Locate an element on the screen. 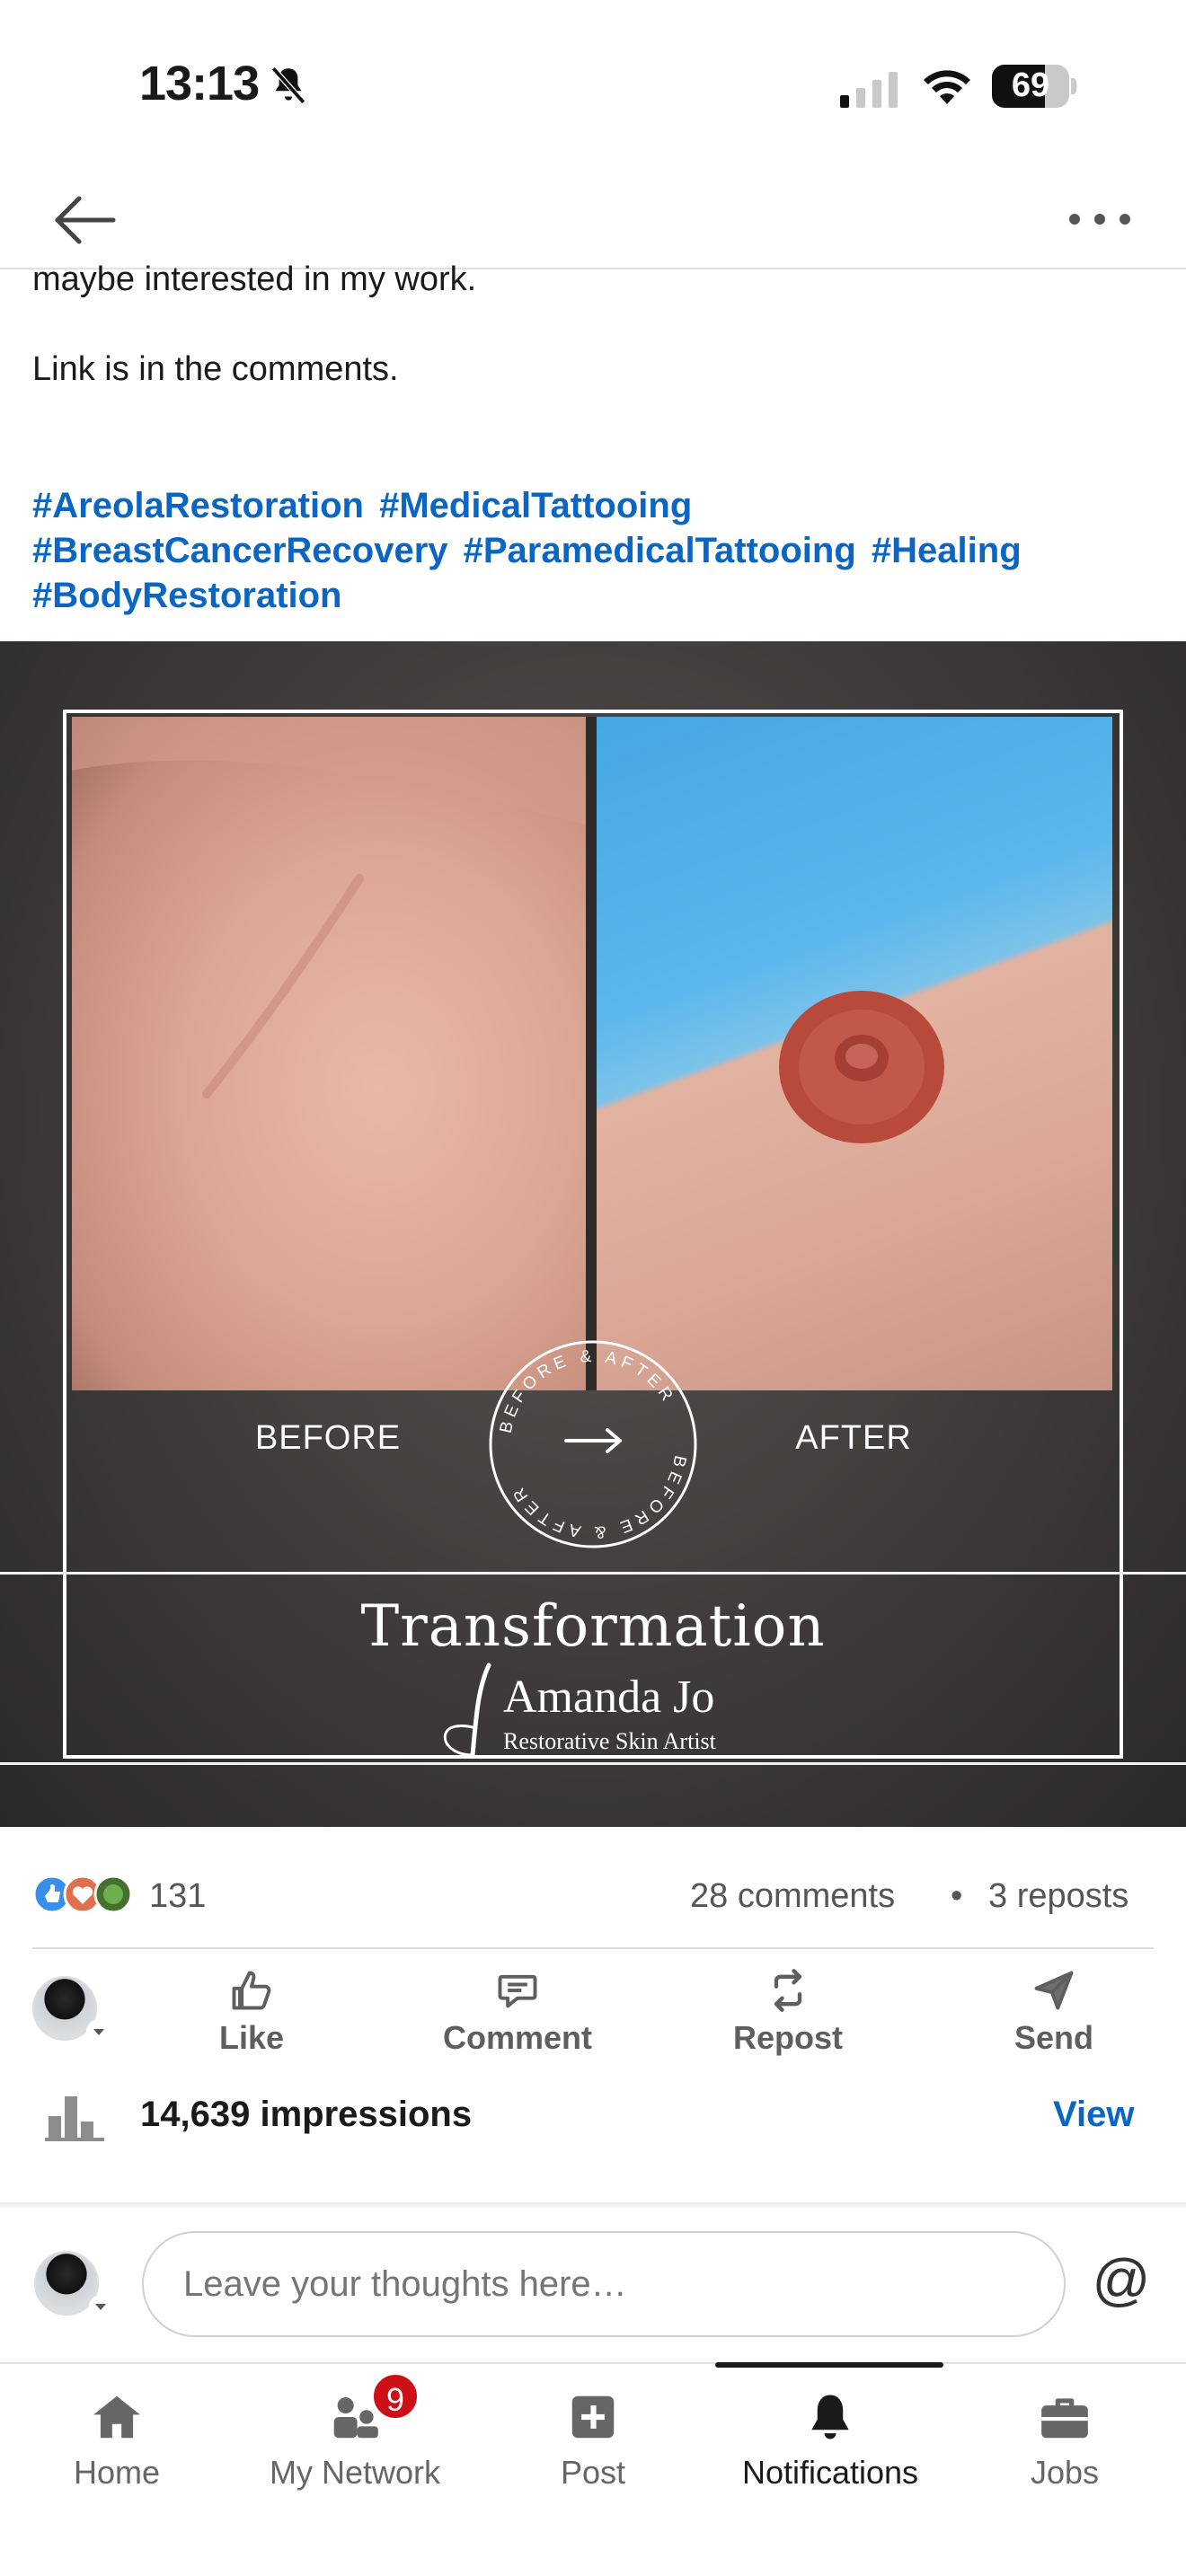 Image resolution: width=1186 pixels, height=2576 pixels. bell-icon is located at coordinates (830, 2417).